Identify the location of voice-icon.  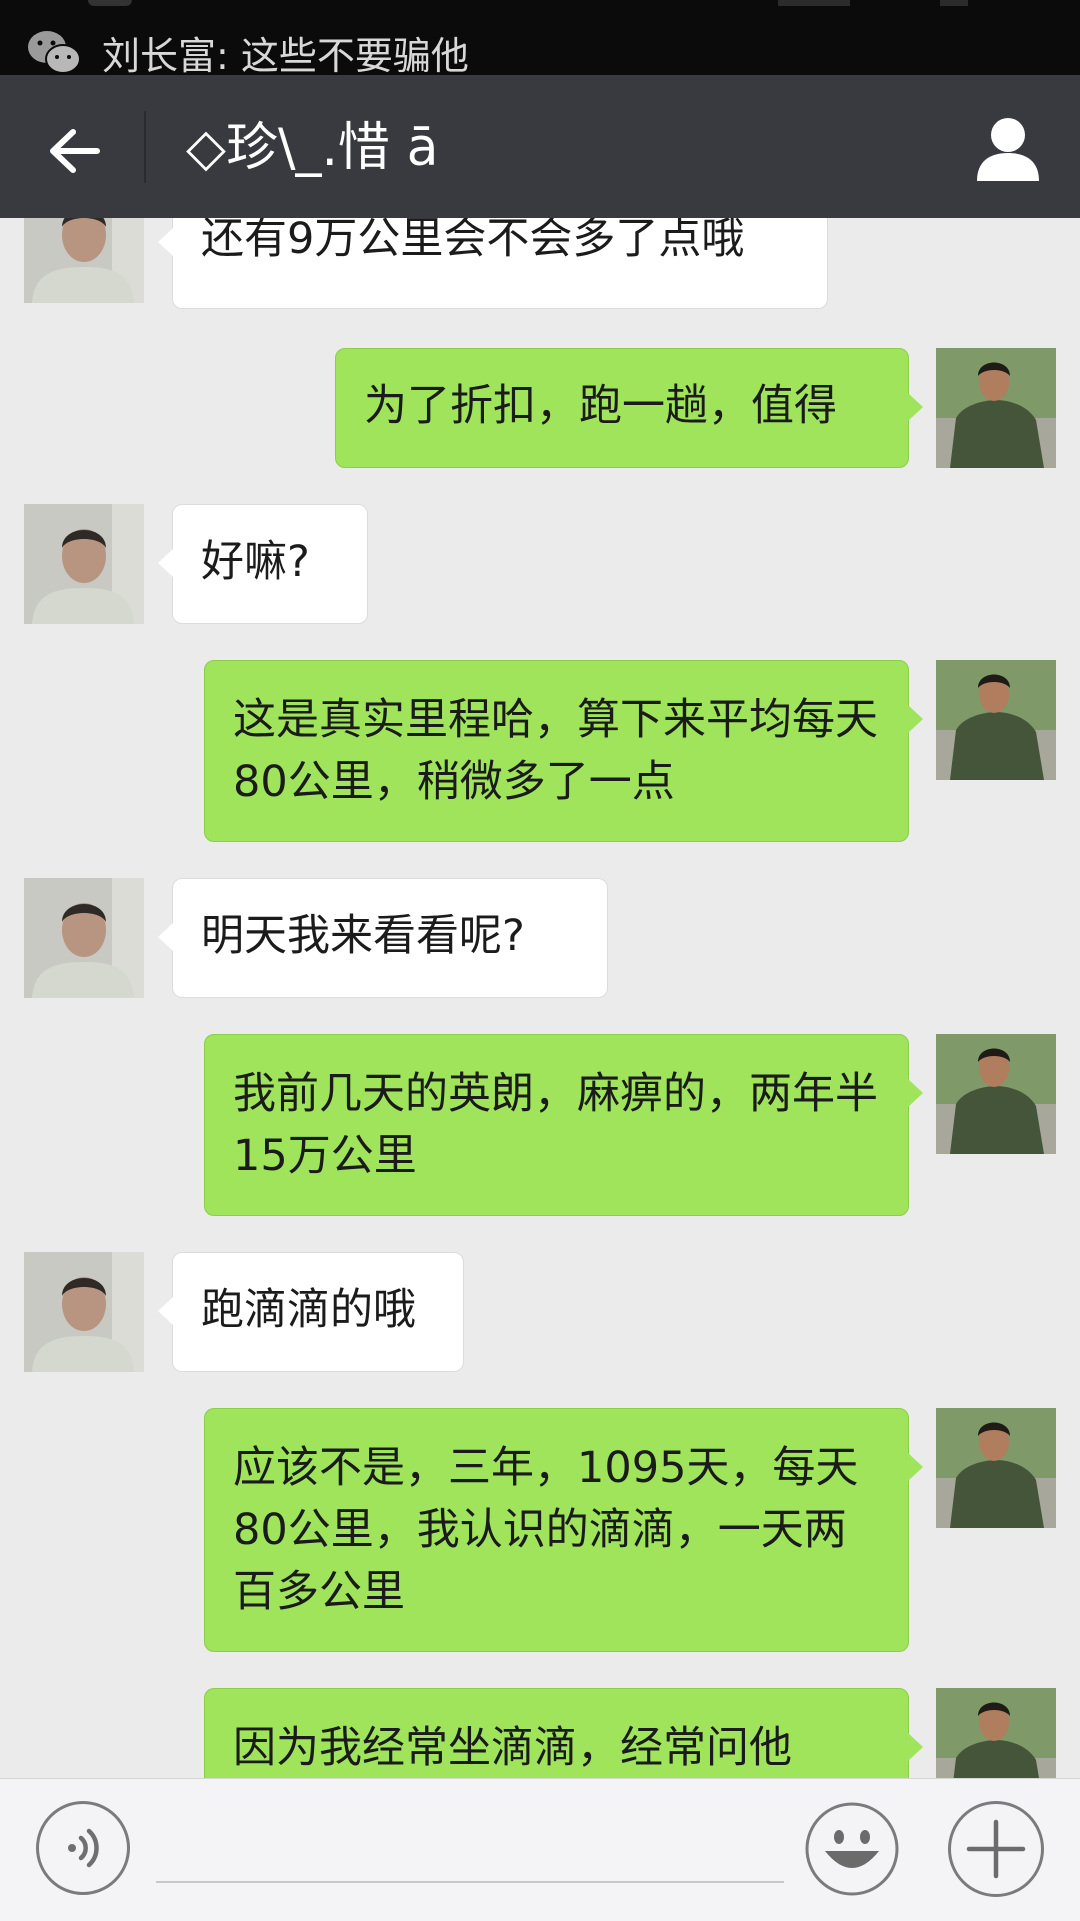
(83, 1848).